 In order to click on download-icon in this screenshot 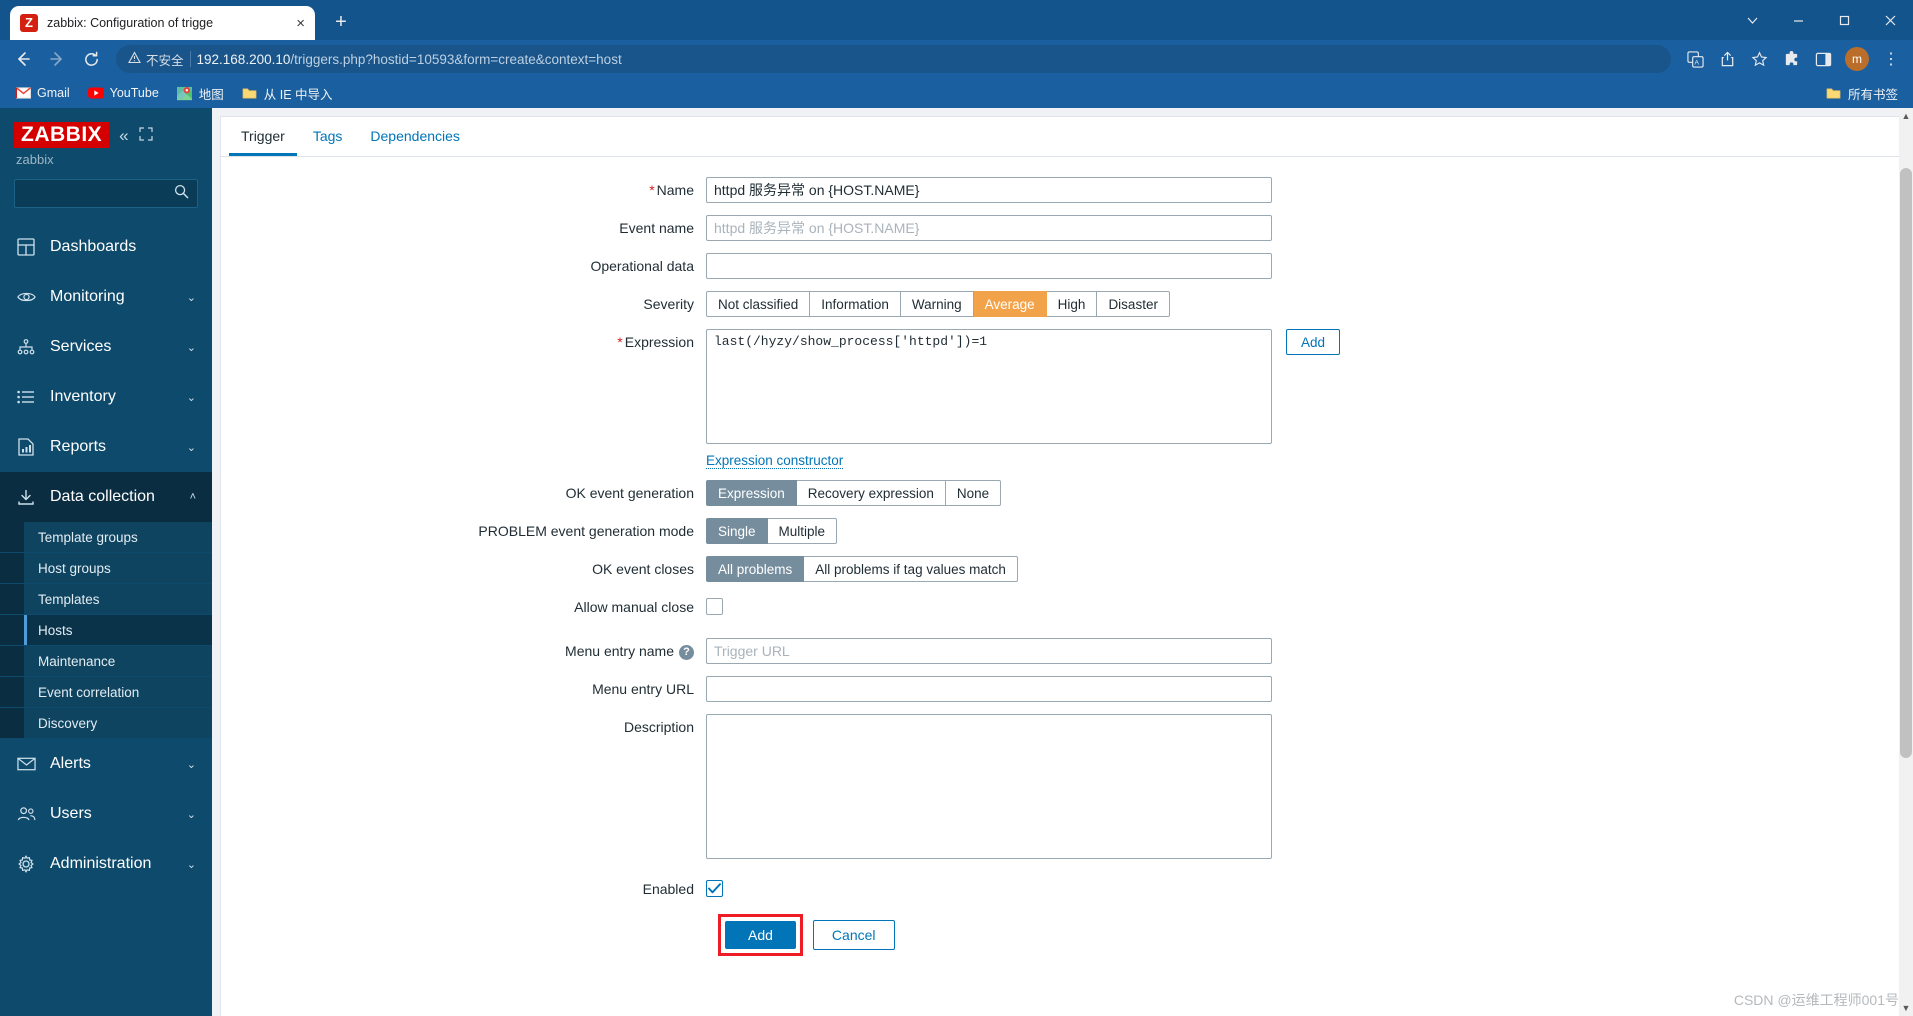, I will do `click(26, 497)`.